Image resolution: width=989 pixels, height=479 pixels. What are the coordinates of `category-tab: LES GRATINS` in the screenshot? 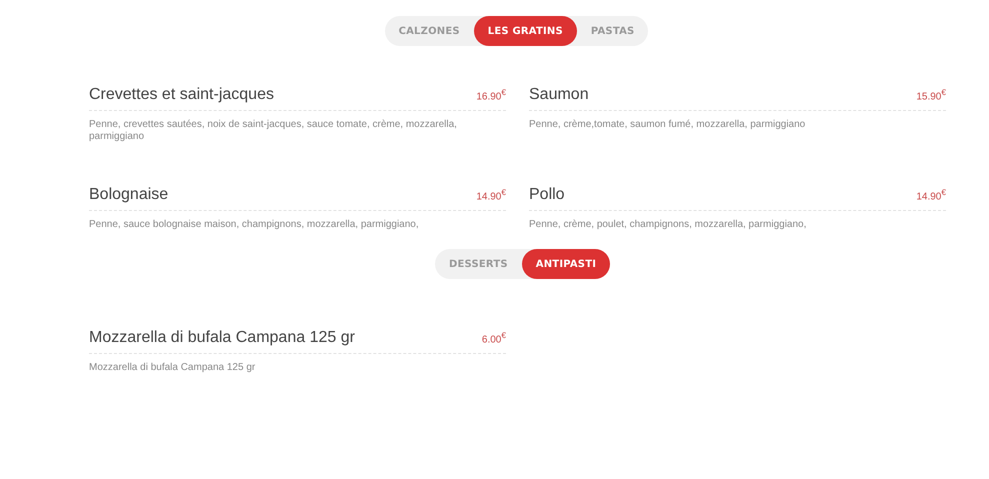 It's located at (525, 31).